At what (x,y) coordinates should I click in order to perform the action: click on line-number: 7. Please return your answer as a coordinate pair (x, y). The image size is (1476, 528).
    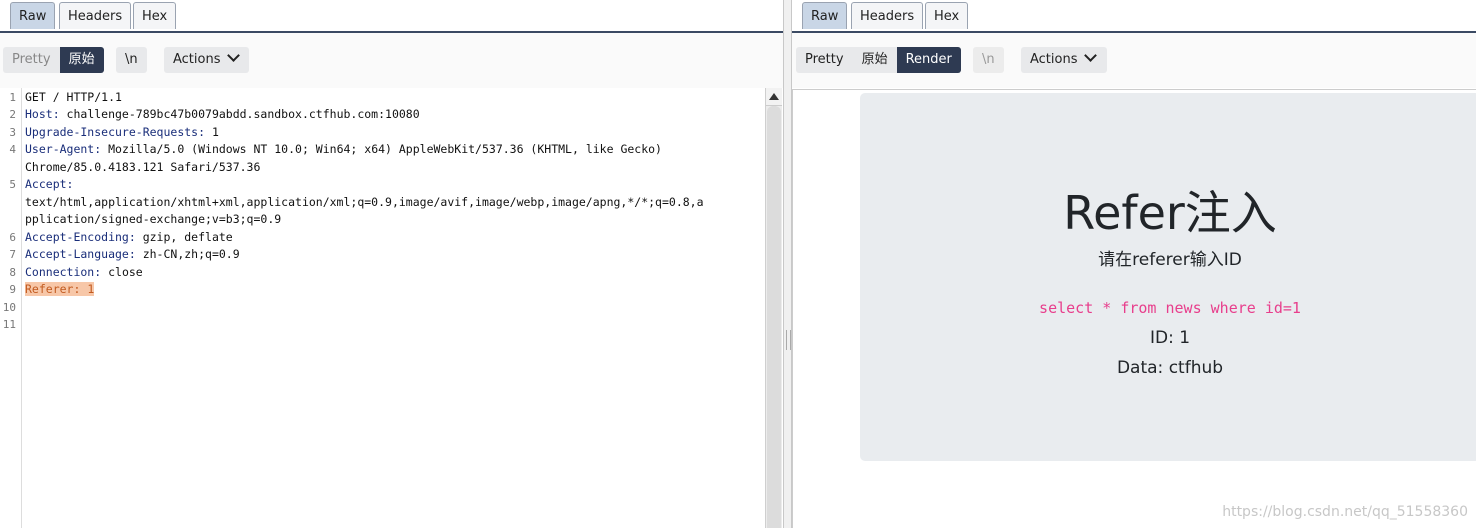
    Looking at the image, I should click on (12, 254).